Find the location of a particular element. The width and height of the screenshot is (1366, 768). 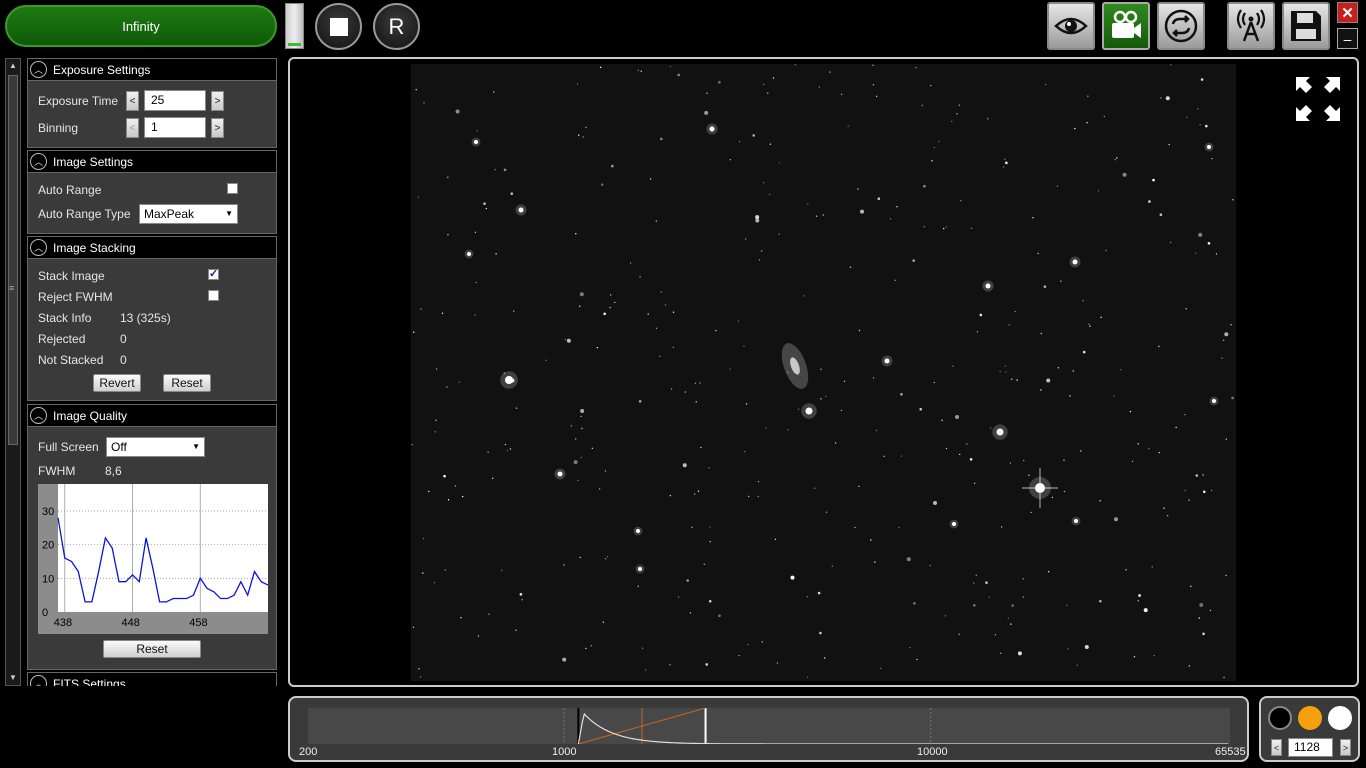

full-screen-select: Off ▼ is located at coordinates (155, 447).